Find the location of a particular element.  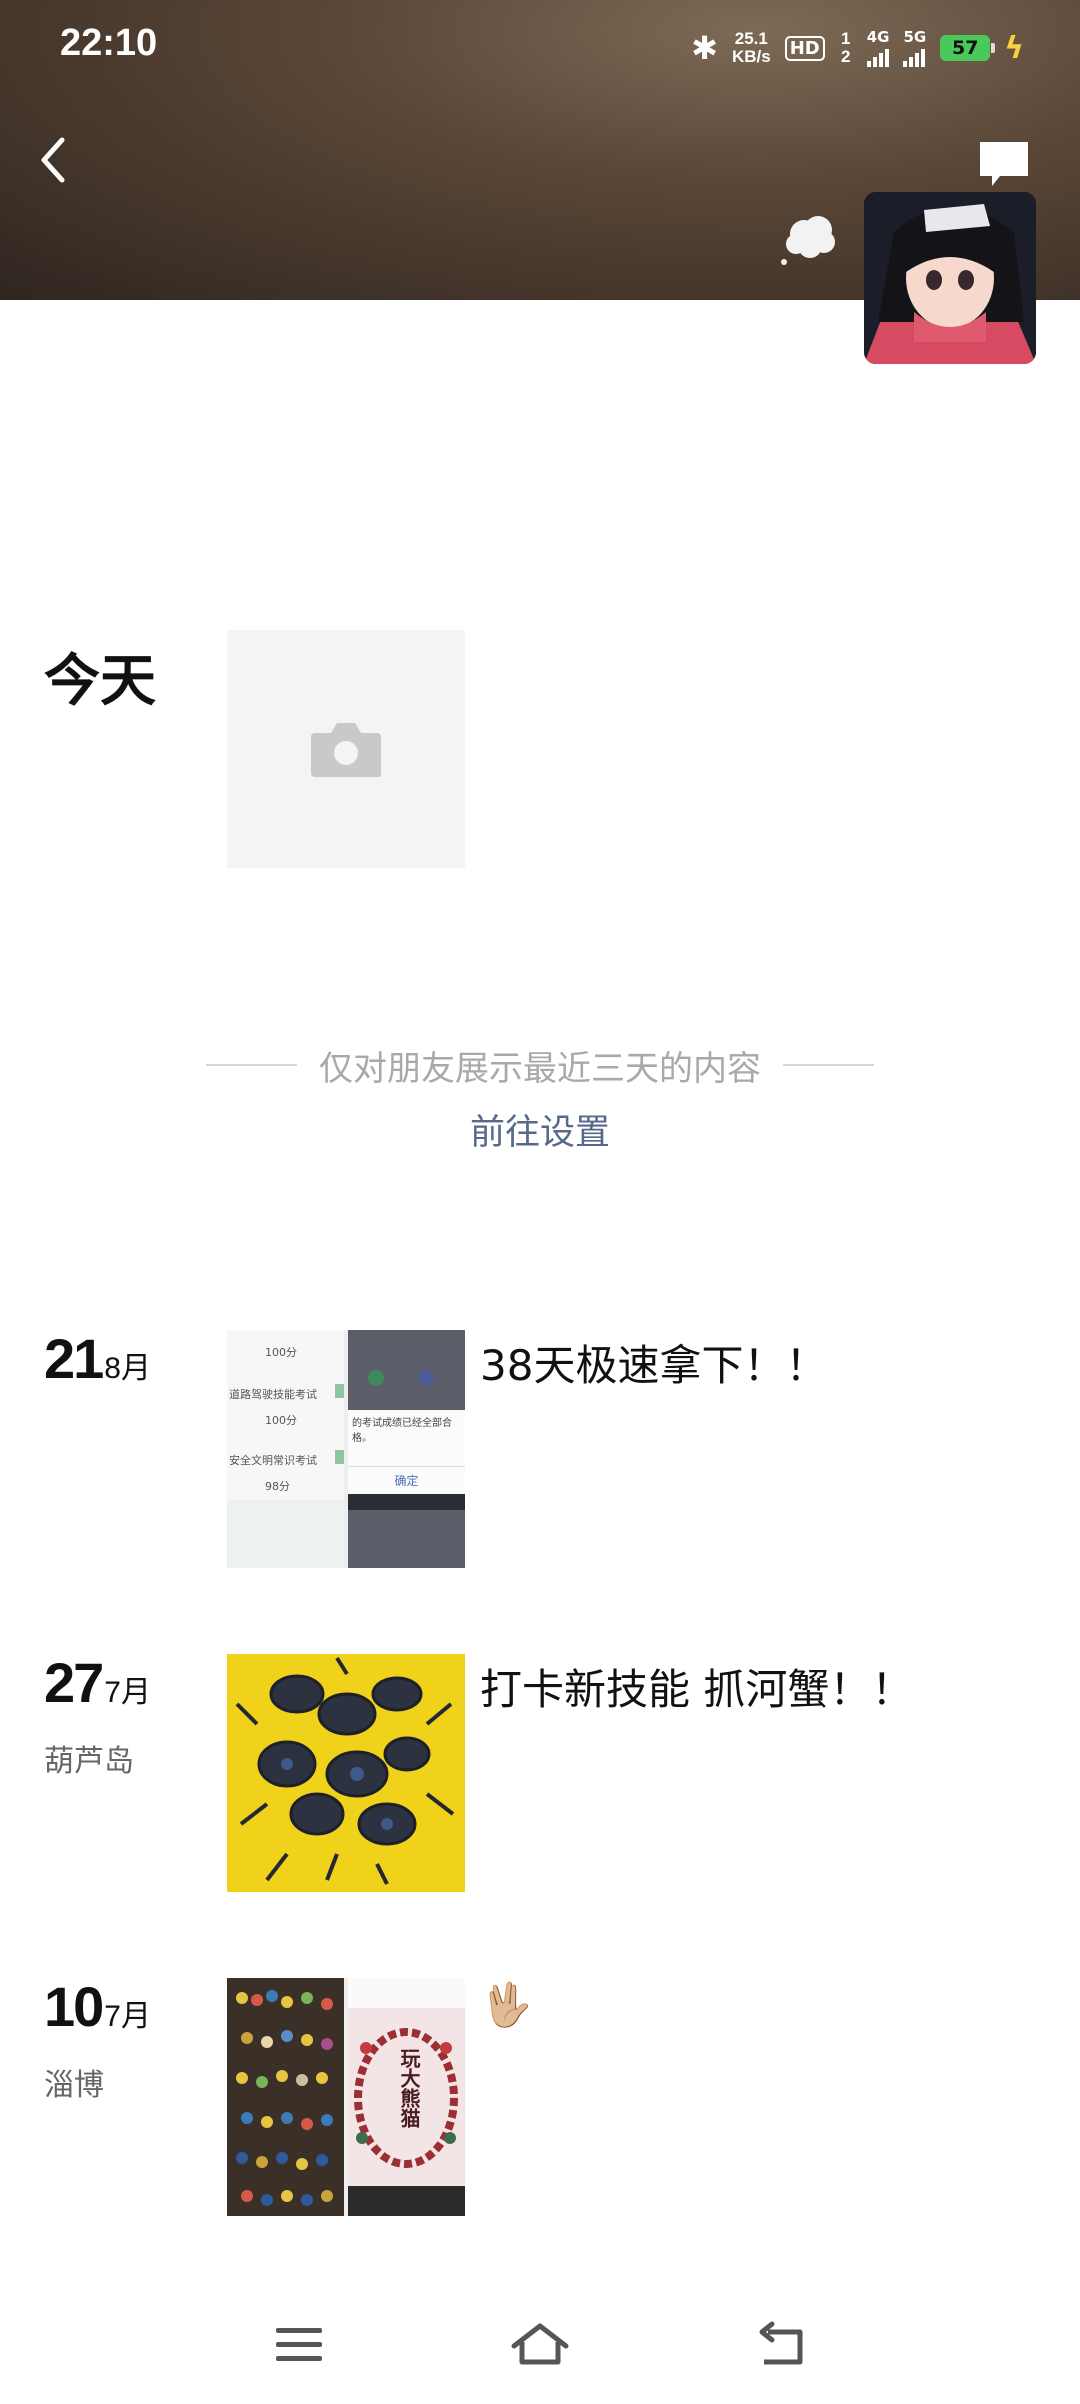

post-date: 218月 is located at coordinates (97, 1358).